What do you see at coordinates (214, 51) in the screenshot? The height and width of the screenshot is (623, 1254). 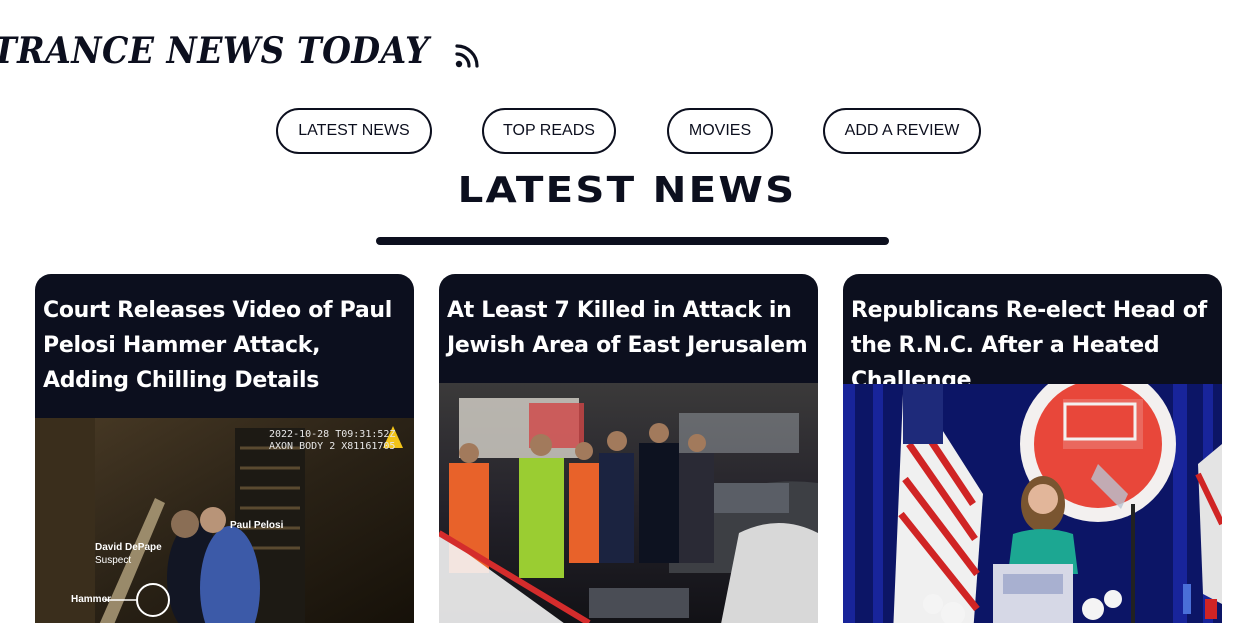 I see `site-title: TRANCE NEWS TODAY` at bounding box center [214, 51].